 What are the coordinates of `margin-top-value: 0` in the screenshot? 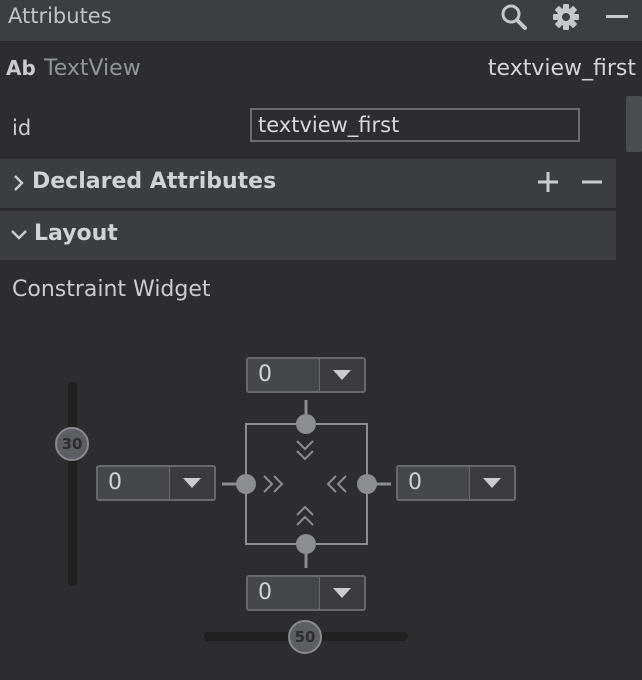 It's located at (284, 375).